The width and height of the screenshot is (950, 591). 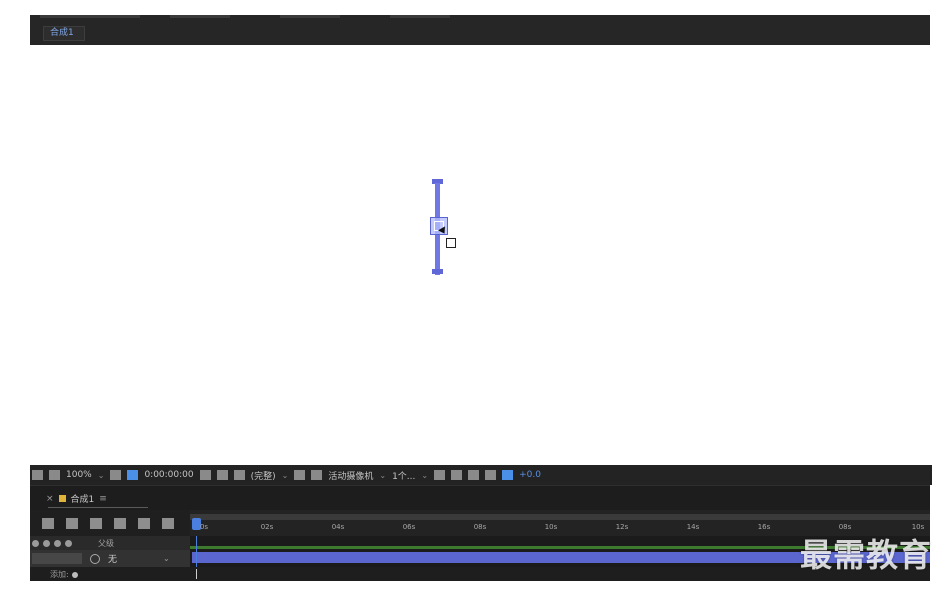 I want to click on watermark-logo: 最需教育, so click(x=866, y=555).